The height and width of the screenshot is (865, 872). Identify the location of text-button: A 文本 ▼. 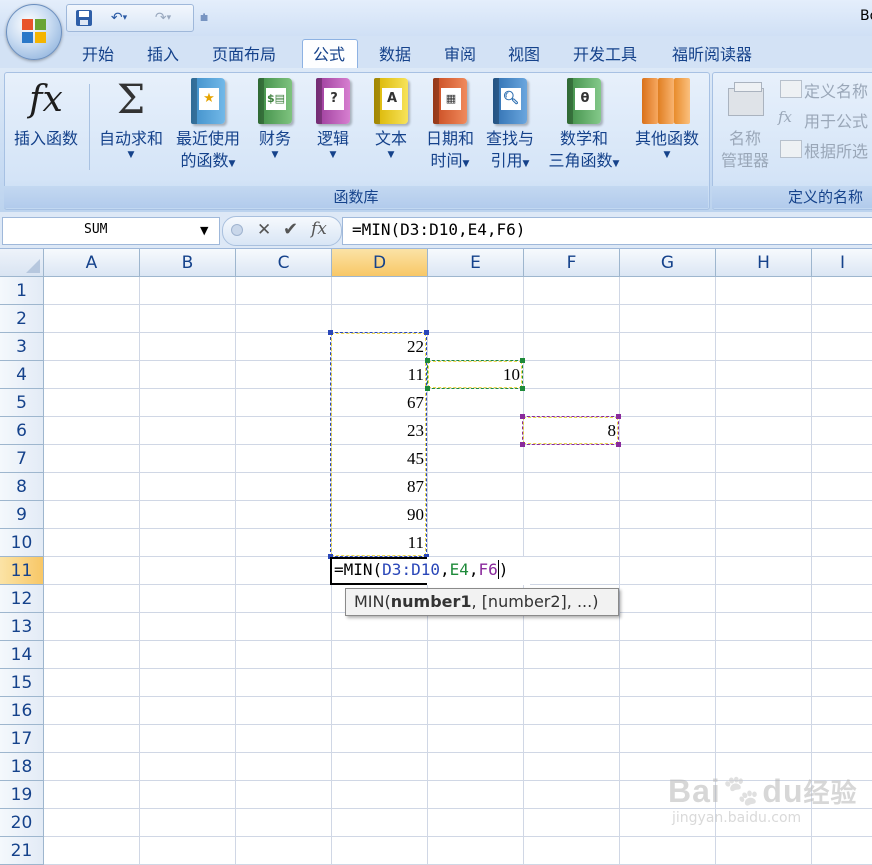
(391, 117).